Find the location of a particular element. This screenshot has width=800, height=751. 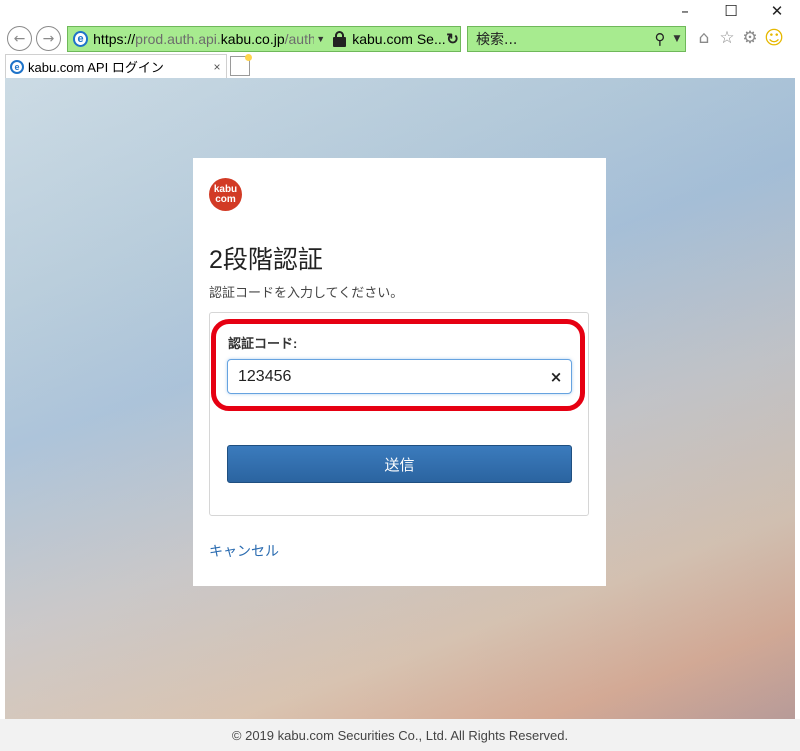

kabucom-logo: kabu com is located at coordinates (225, 194).